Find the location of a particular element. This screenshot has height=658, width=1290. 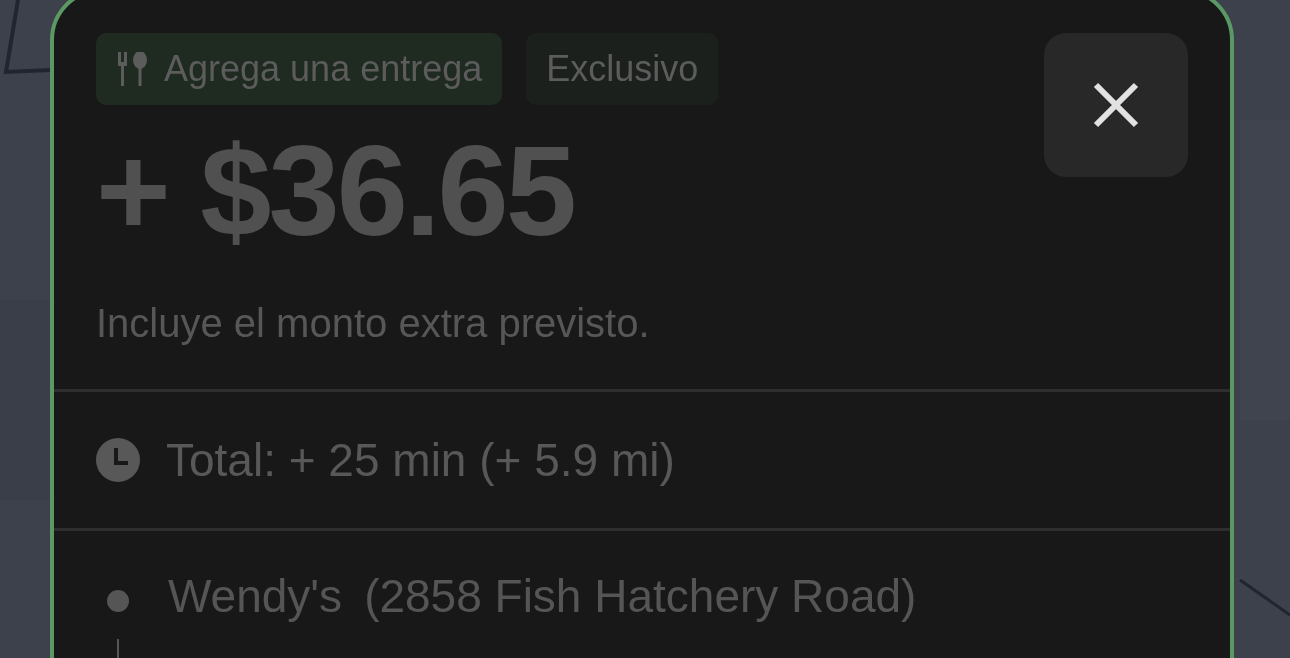

close-icon is located at coordinates (1116, 105).